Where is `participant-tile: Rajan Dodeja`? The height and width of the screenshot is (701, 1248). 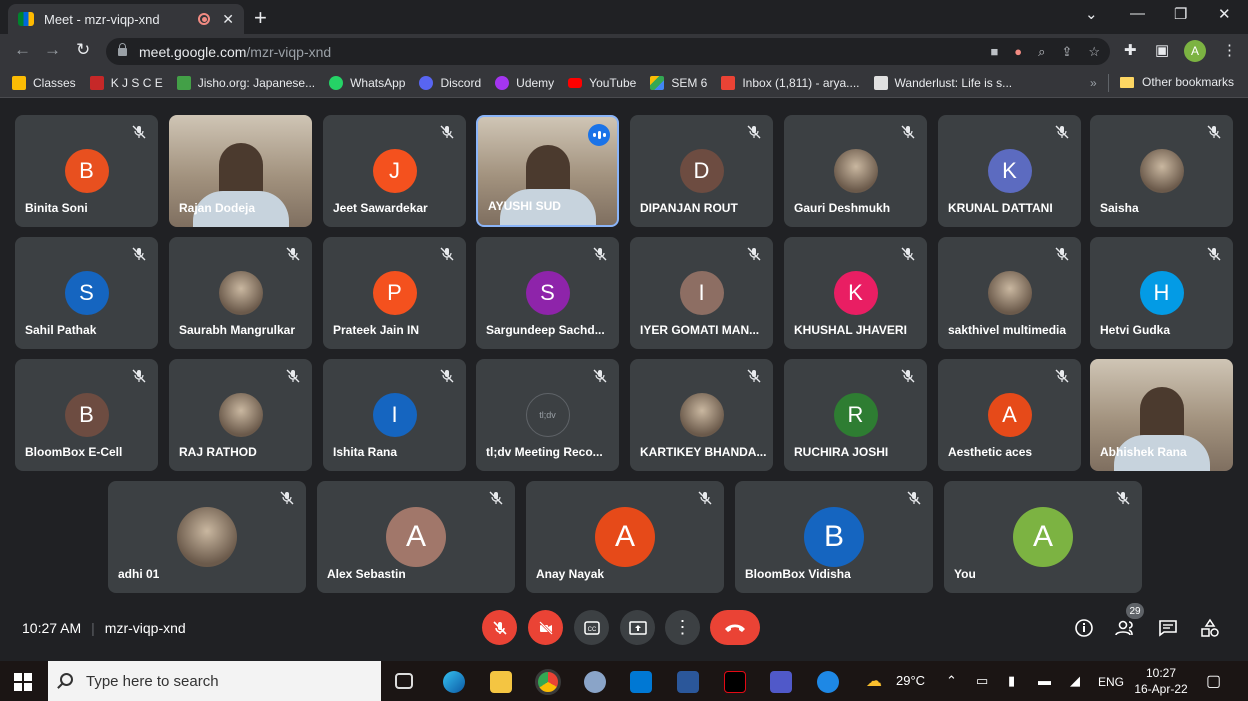
participant-tile: Rajan Dodeja is located at coordinates (240, 171).